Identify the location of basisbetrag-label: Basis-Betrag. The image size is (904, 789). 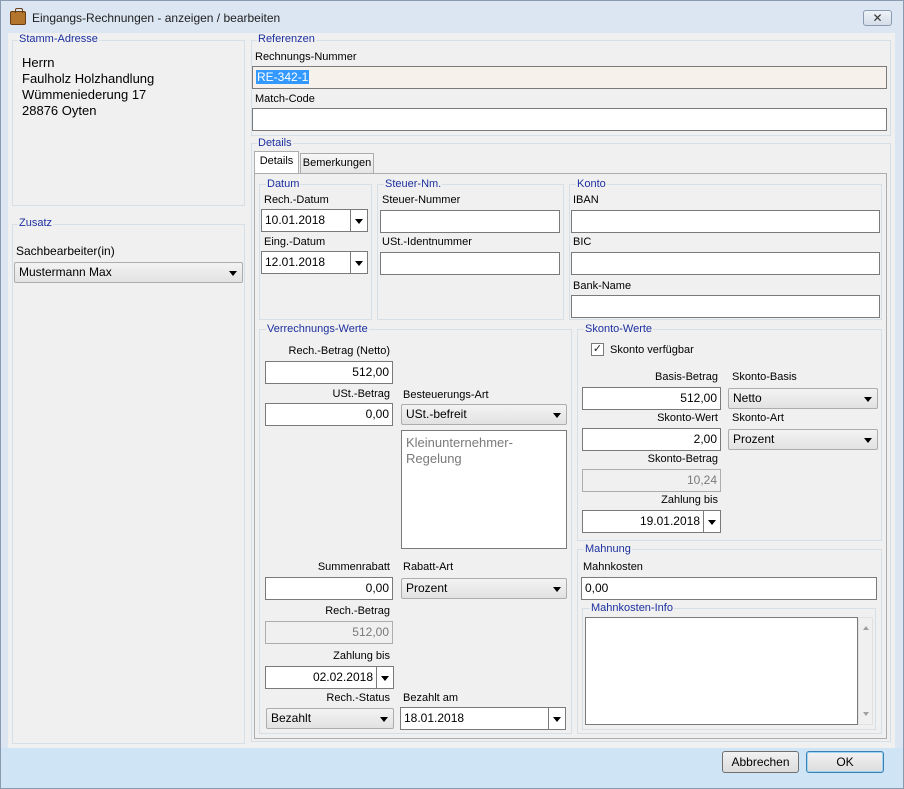
(686, 377).